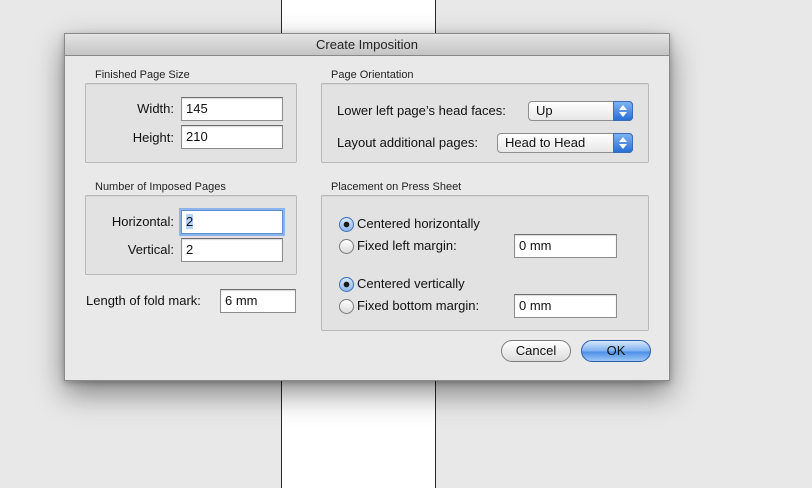 The image size is (812, 488). I want to click on vertical-label: Vertical:, so click(150, 249).